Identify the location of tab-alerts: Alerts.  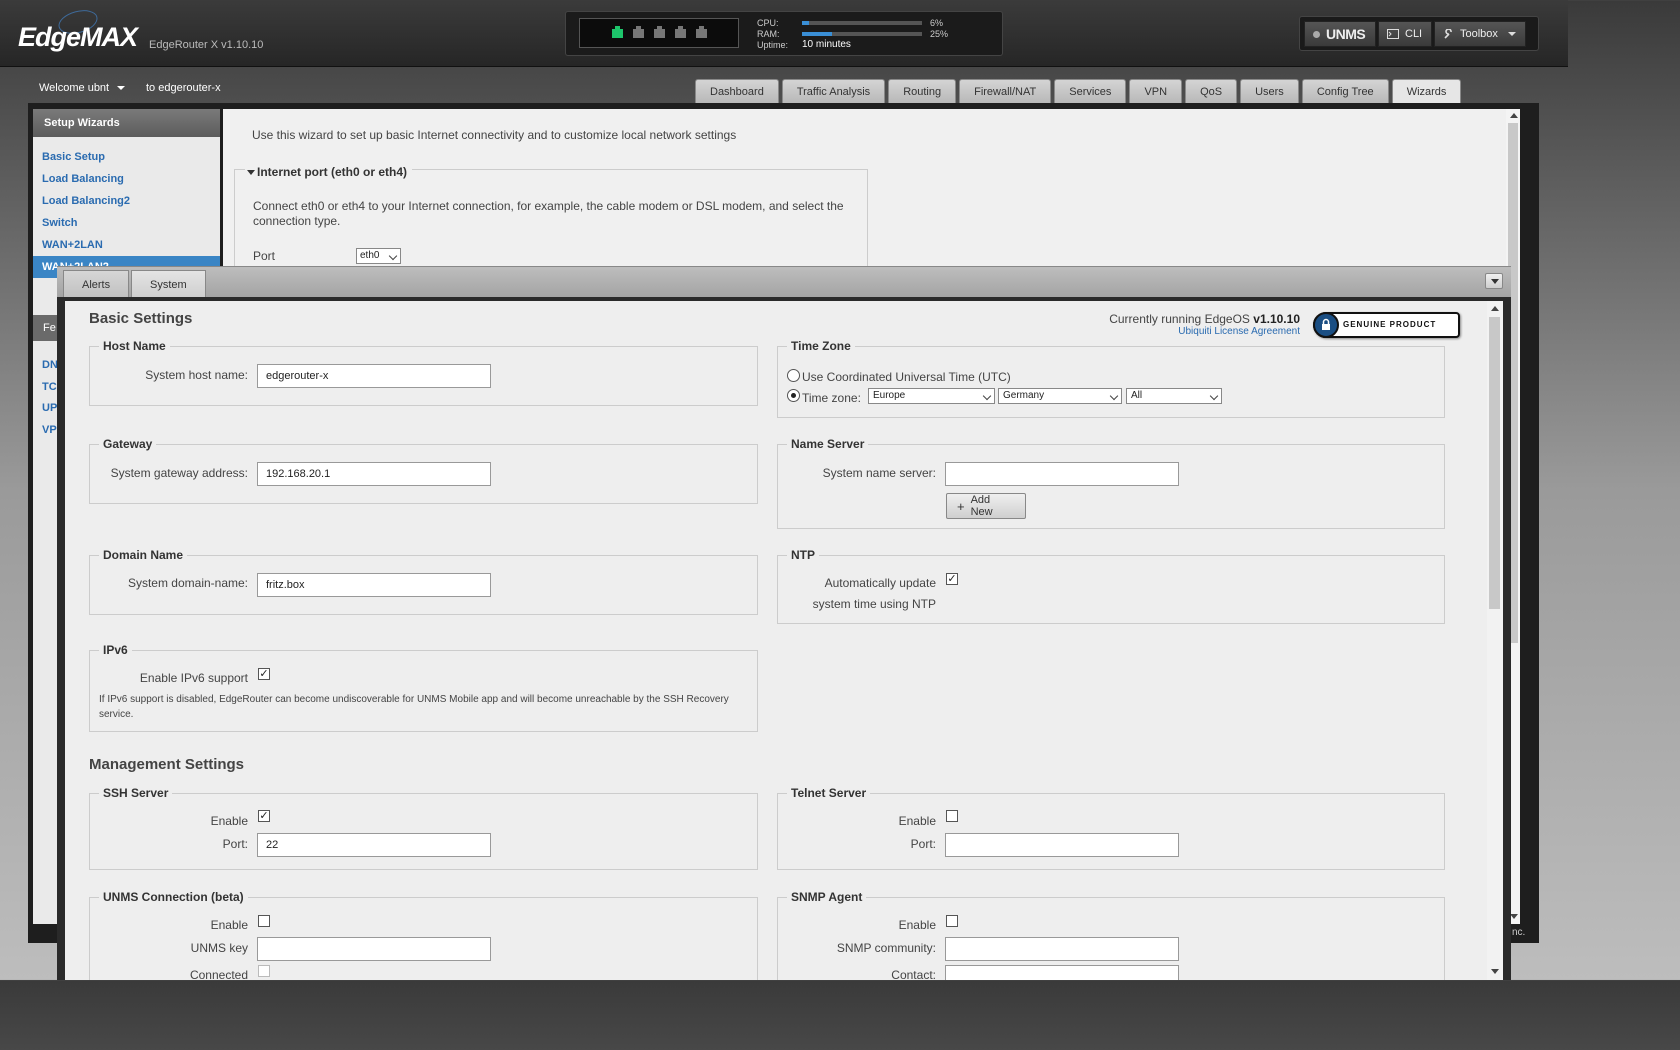
(96, 284).